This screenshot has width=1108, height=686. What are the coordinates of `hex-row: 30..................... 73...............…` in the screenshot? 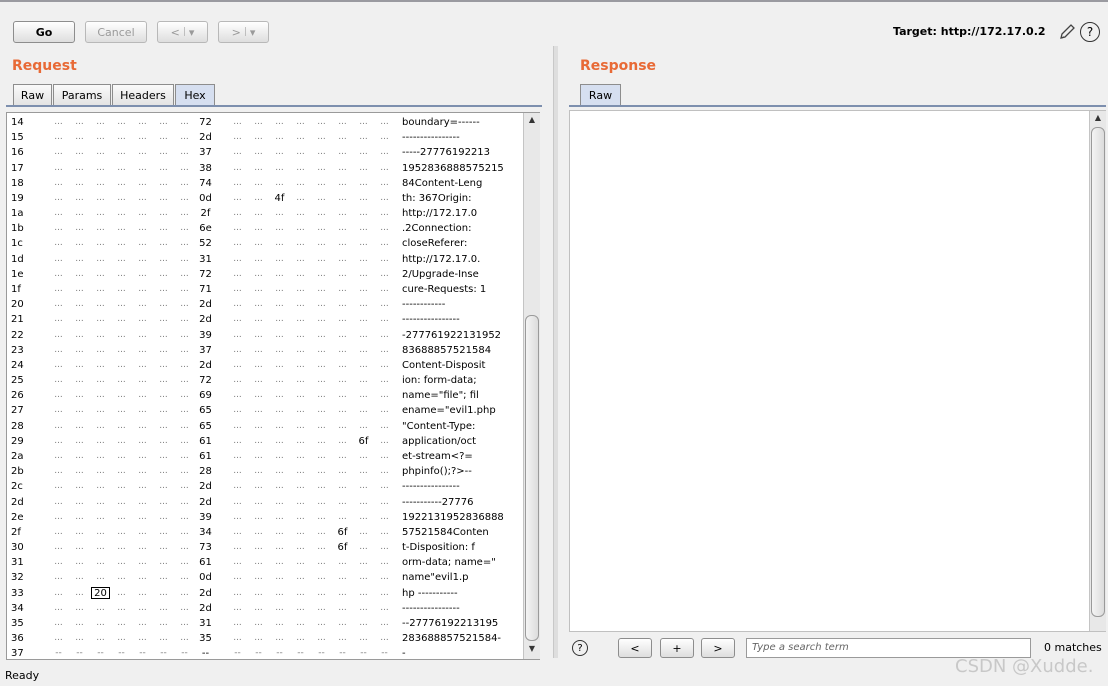 It's located at (265, 547).